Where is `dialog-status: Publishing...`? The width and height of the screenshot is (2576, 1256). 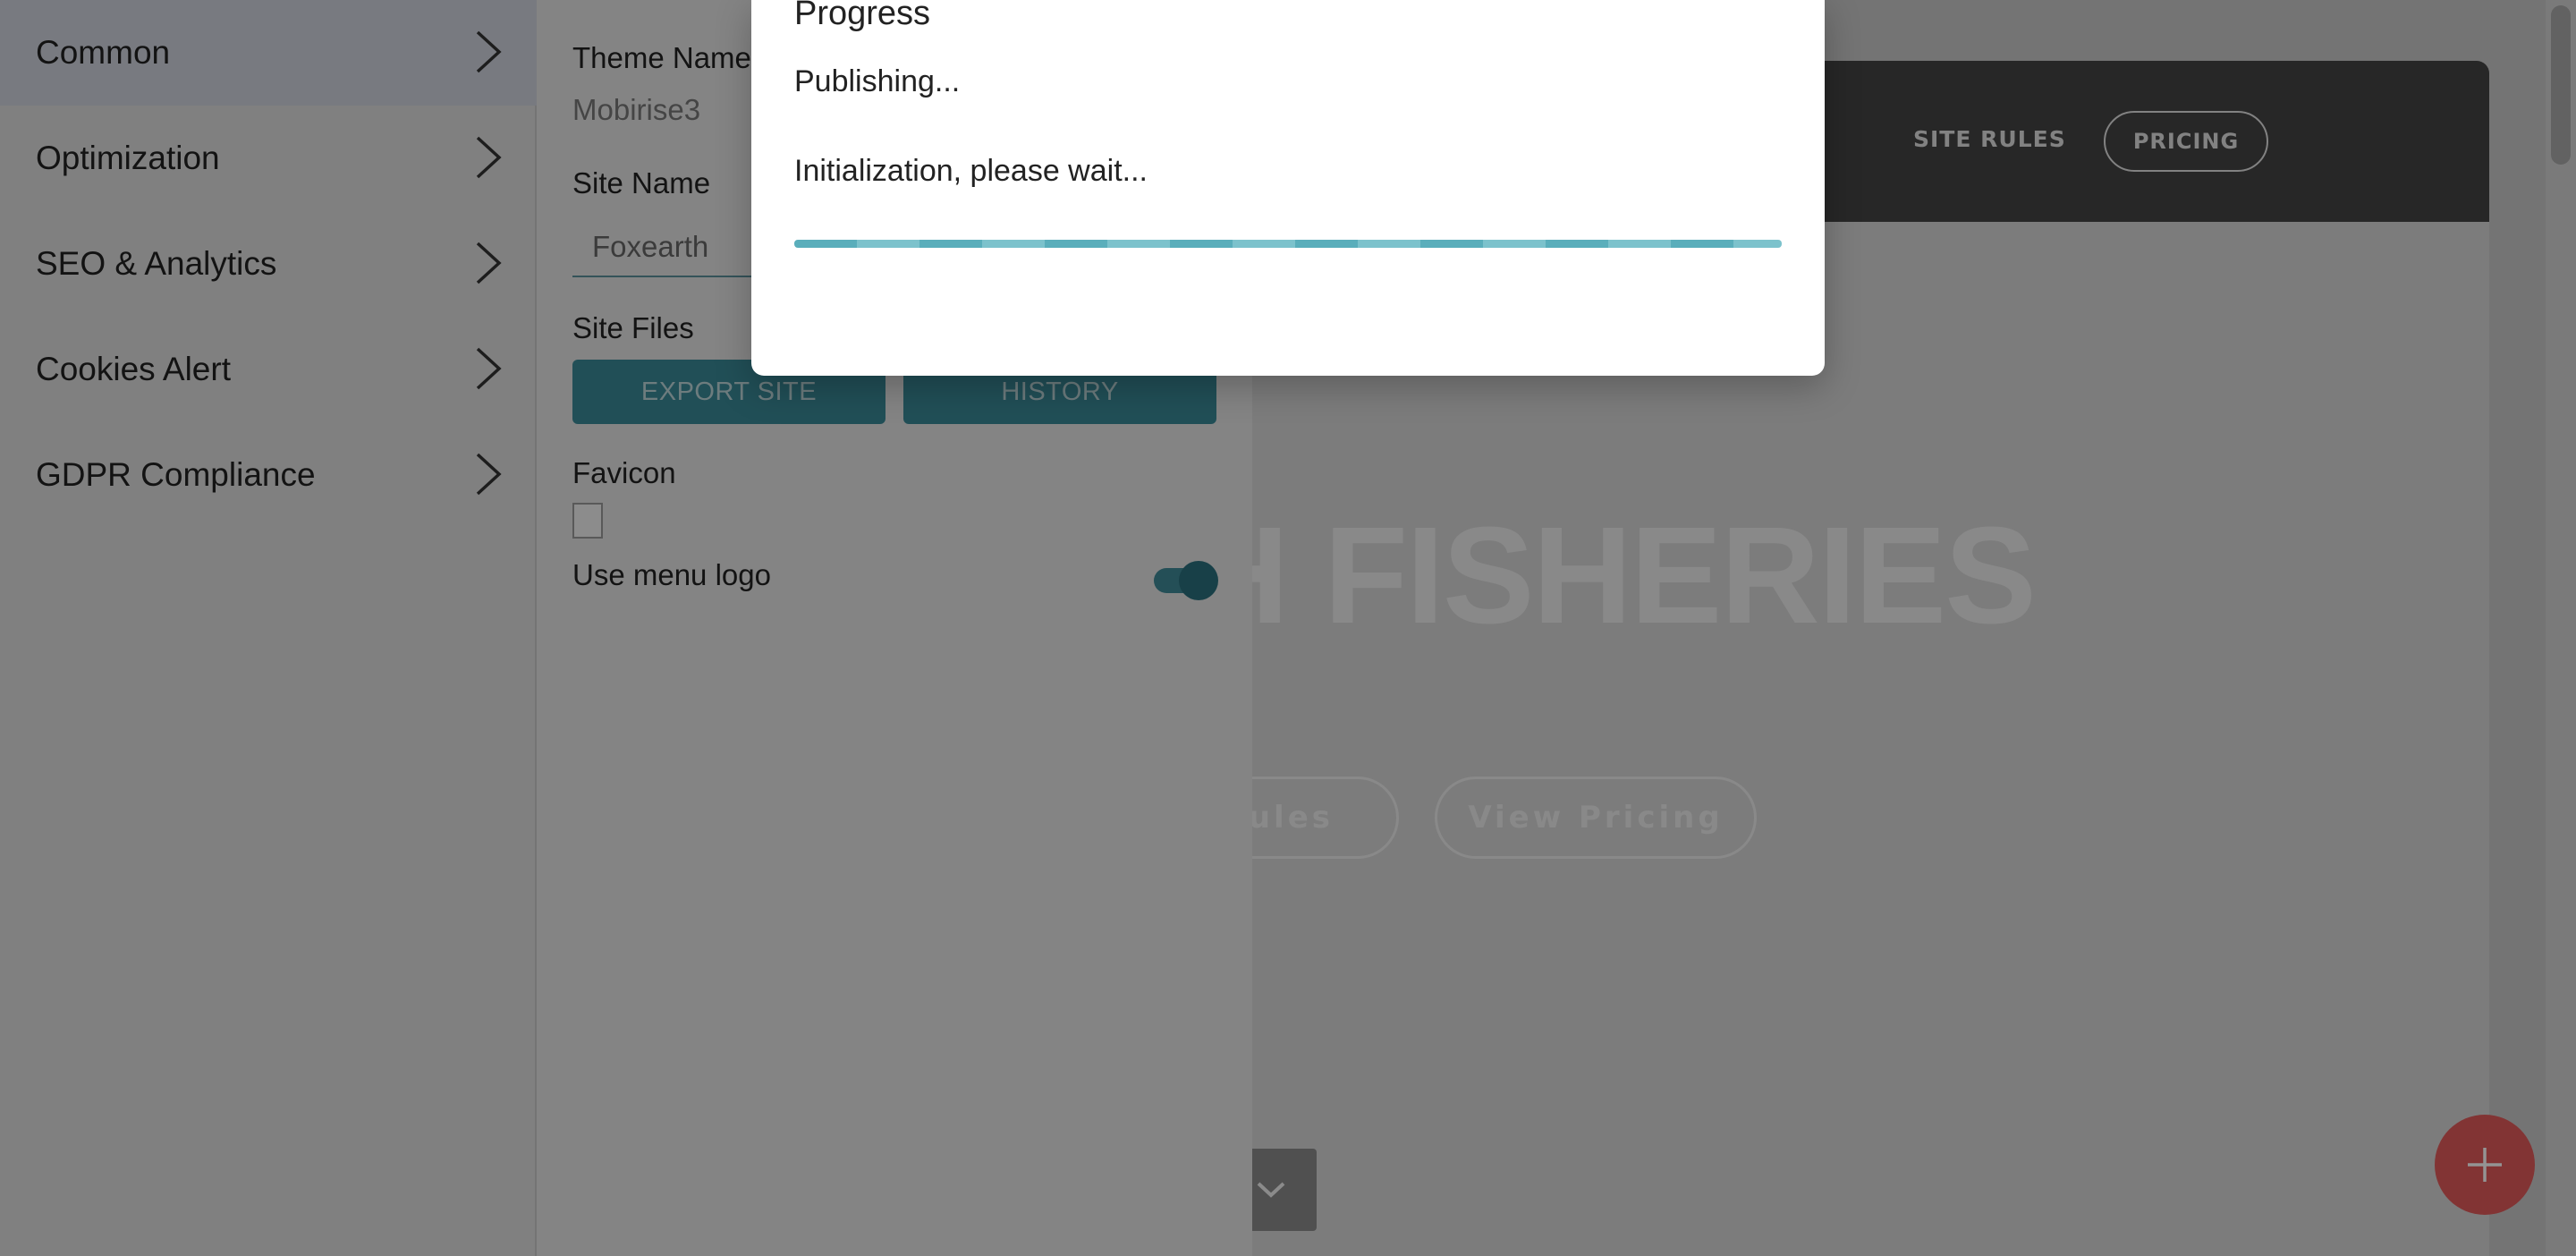 dialog-status: Publishing... is located at coordinates (877, 81).